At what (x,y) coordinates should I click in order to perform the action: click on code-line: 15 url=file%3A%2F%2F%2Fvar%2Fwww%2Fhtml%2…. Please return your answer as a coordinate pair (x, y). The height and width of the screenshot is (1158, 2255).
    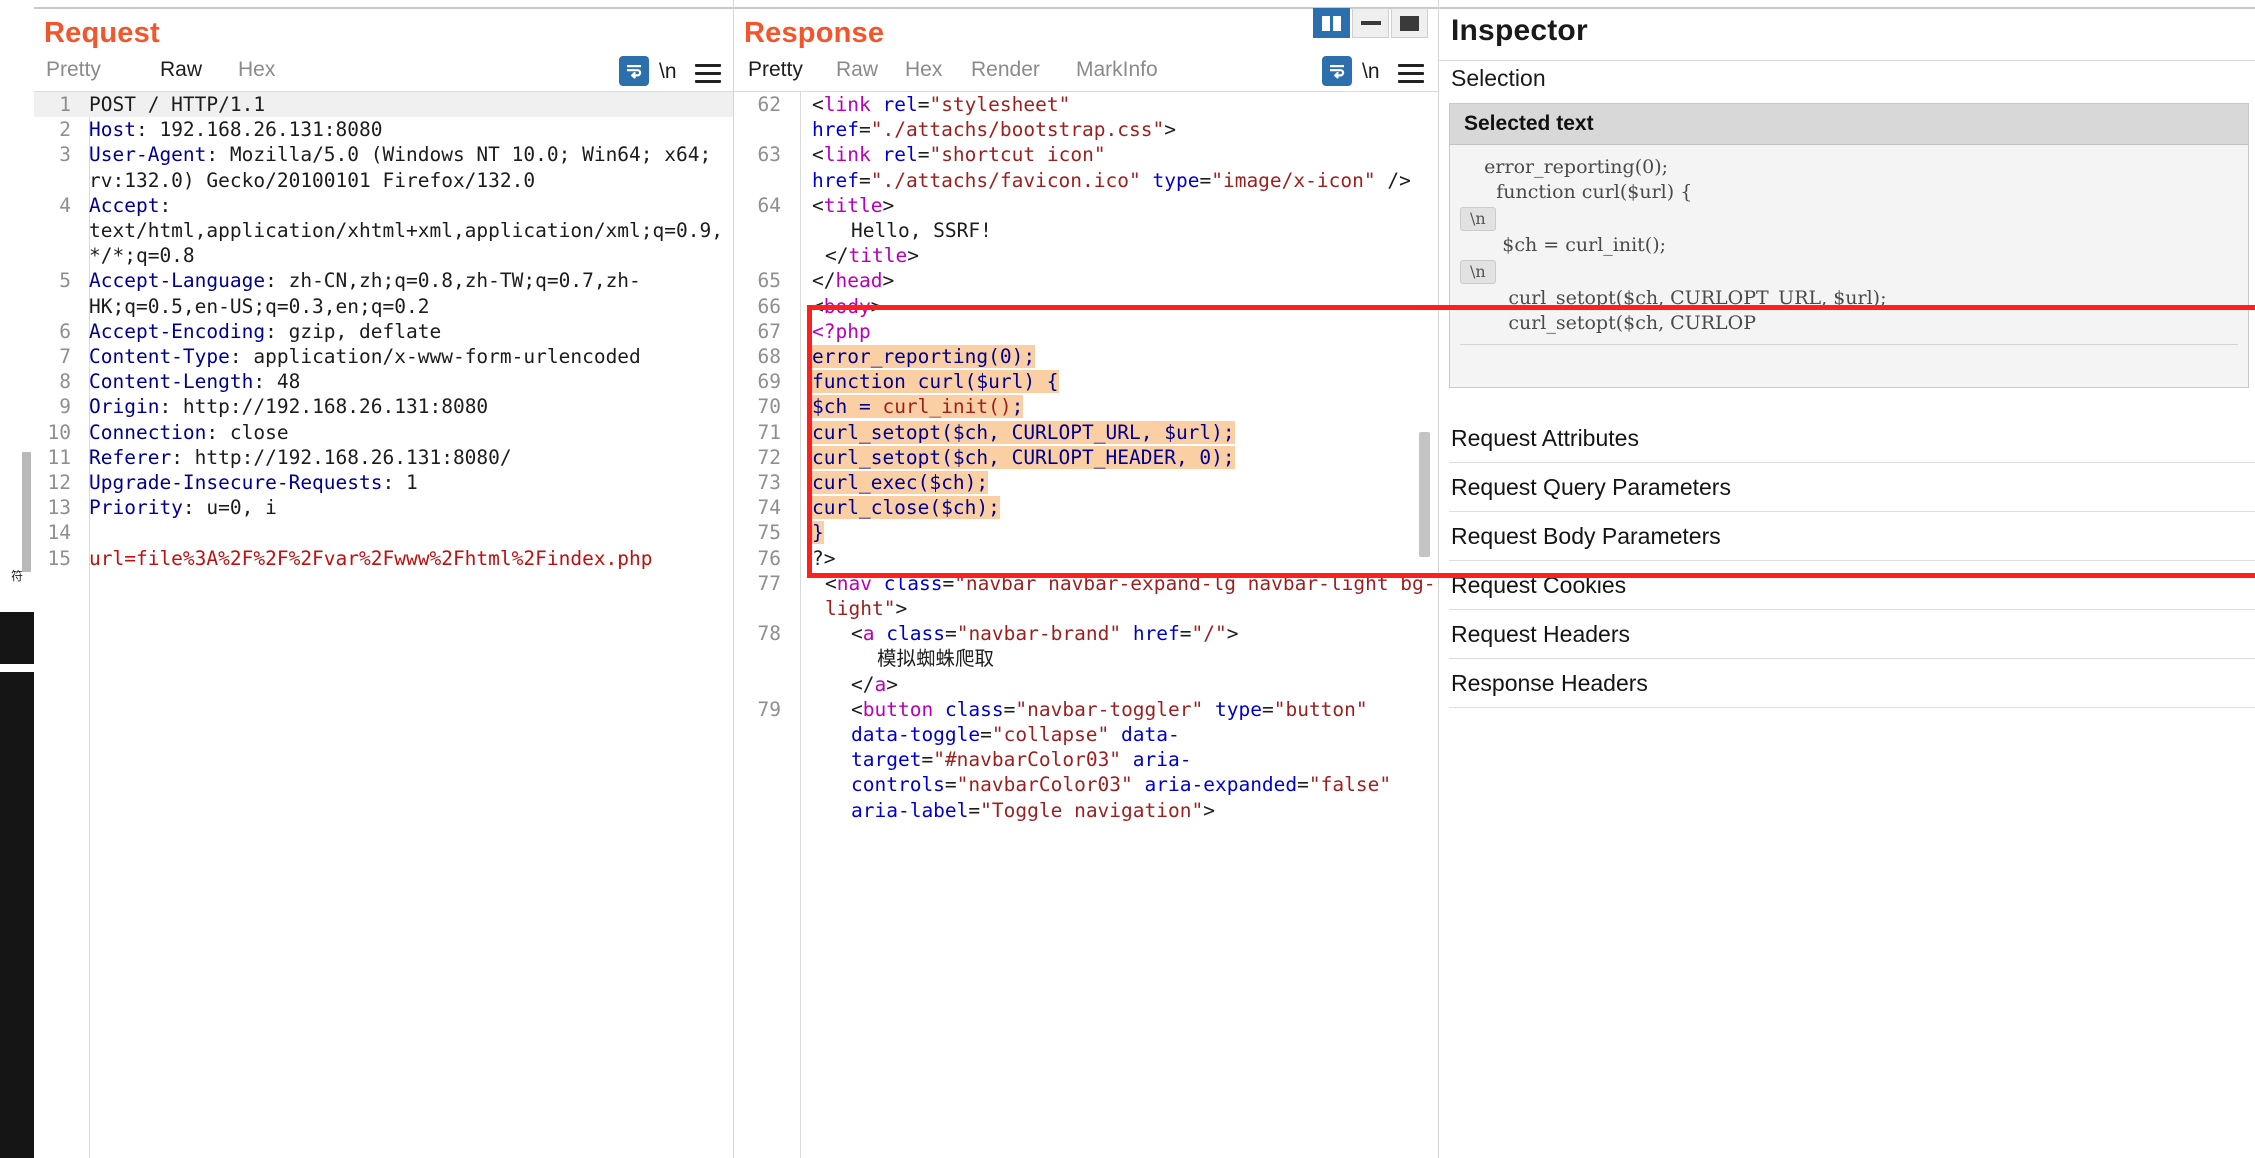
    Looking at the image, I should click on (383, 558).